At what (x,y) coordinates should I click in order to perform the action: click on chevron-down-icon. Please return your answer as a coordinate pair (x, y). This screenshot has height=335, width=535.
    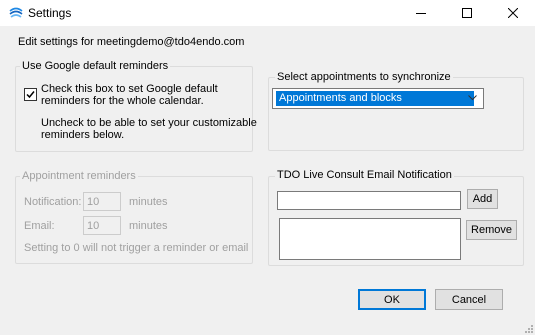
    Looking at the image, I should click on (472, 98).